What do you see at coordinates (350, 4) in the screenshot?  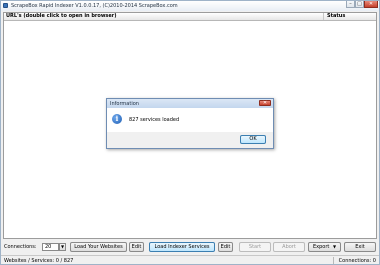 I see `minimize-button: –` at bounding box center [350, 4].